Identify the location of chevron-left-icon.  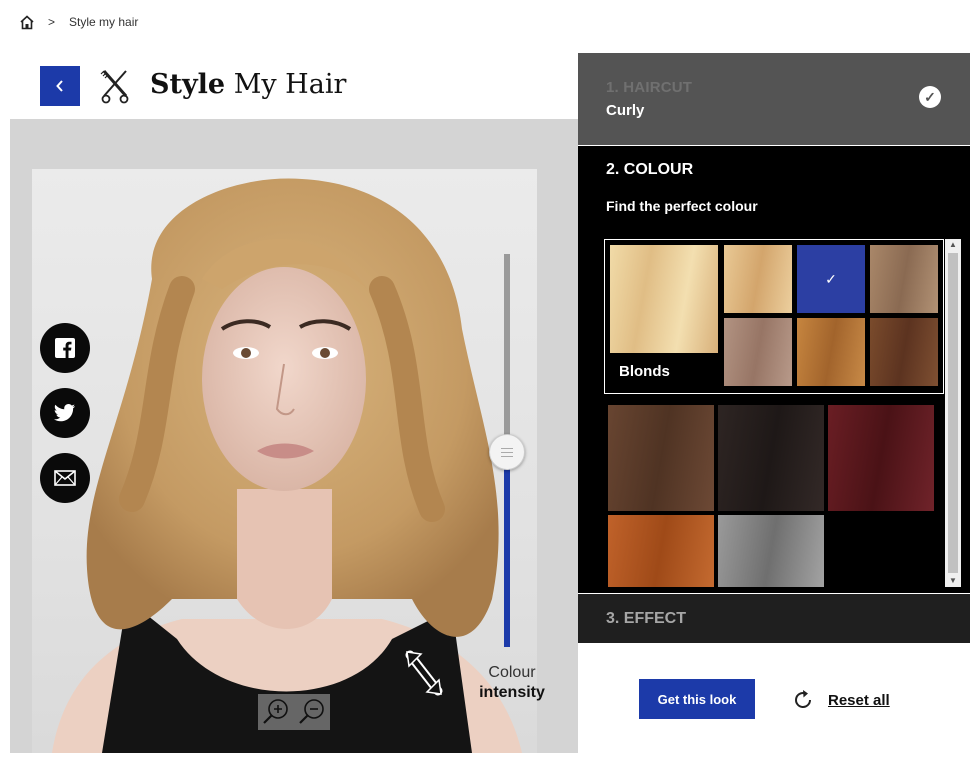
(59, 86).